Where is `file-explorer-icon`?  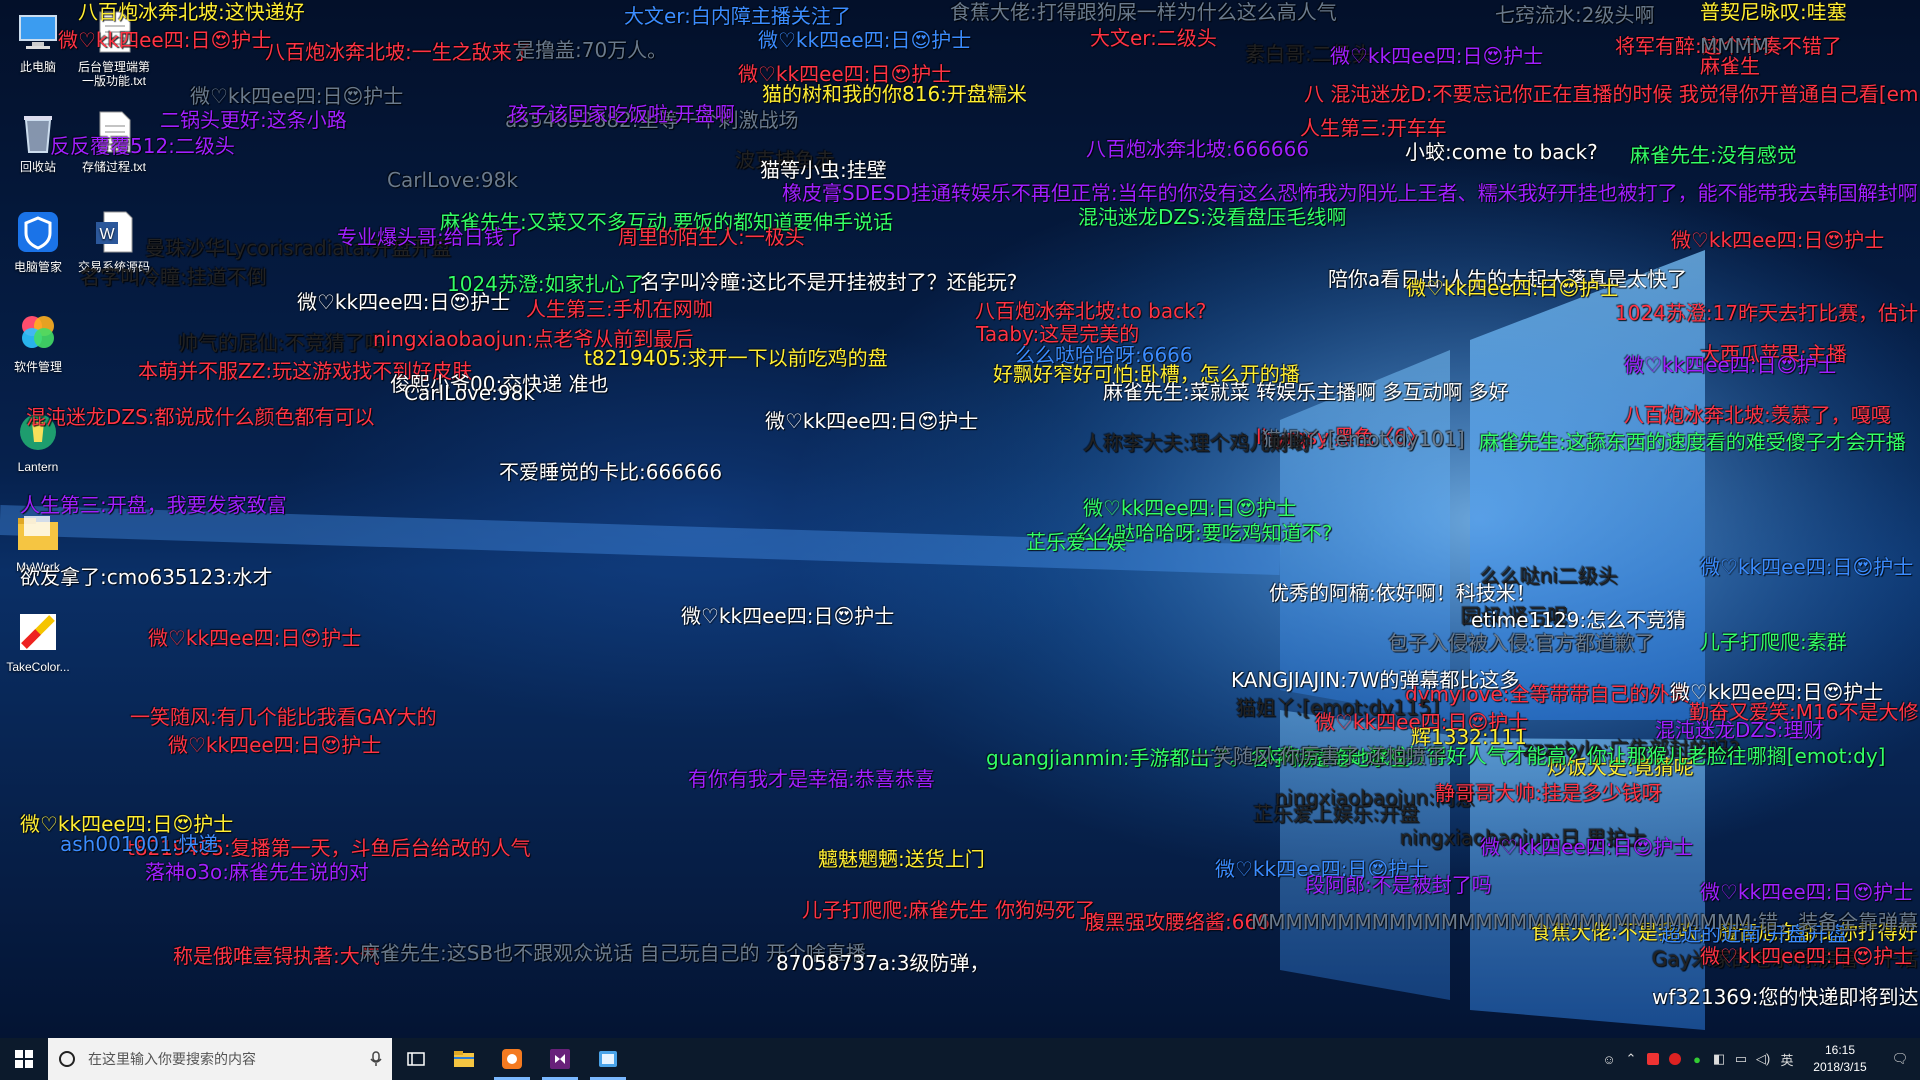 file-explorer-icon is located at coordinates (464, 1059).